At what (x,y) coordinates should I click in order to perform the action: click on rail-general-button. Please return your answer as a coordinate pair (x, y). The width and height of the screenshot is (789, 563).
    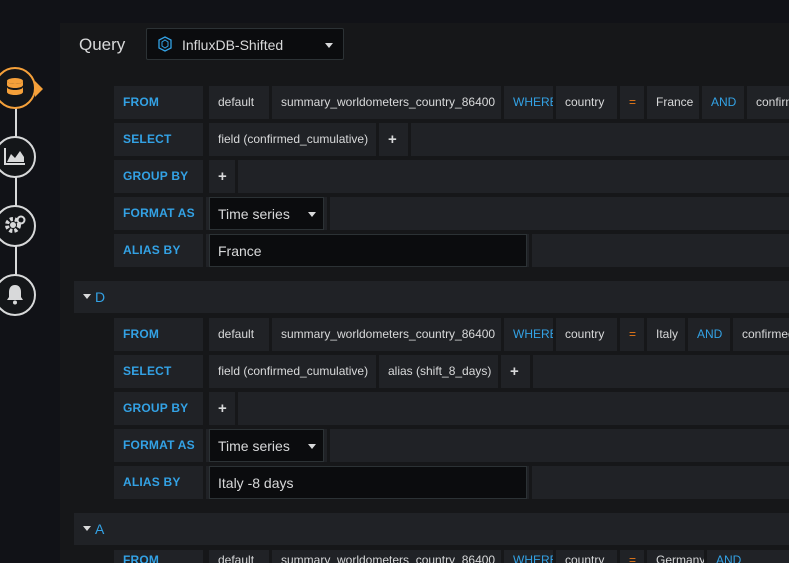
    Looking at the image, I should click on (18, 226).